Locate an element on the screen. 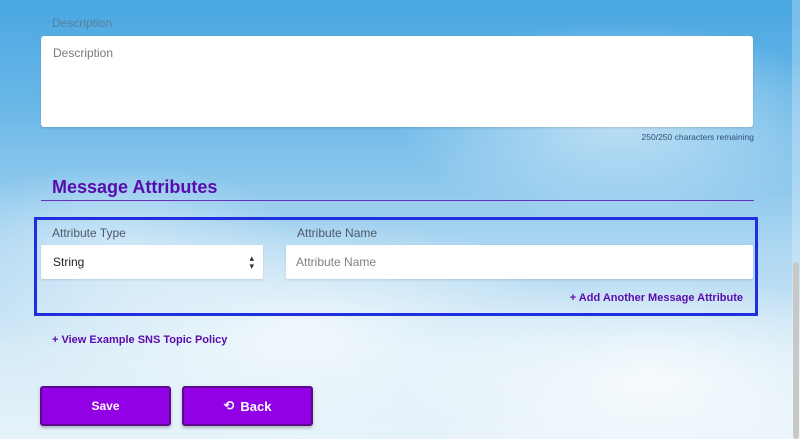 The width and height of the screenshot is (800, 439). attribute-type-value: String is located at coordinates (69, 262).